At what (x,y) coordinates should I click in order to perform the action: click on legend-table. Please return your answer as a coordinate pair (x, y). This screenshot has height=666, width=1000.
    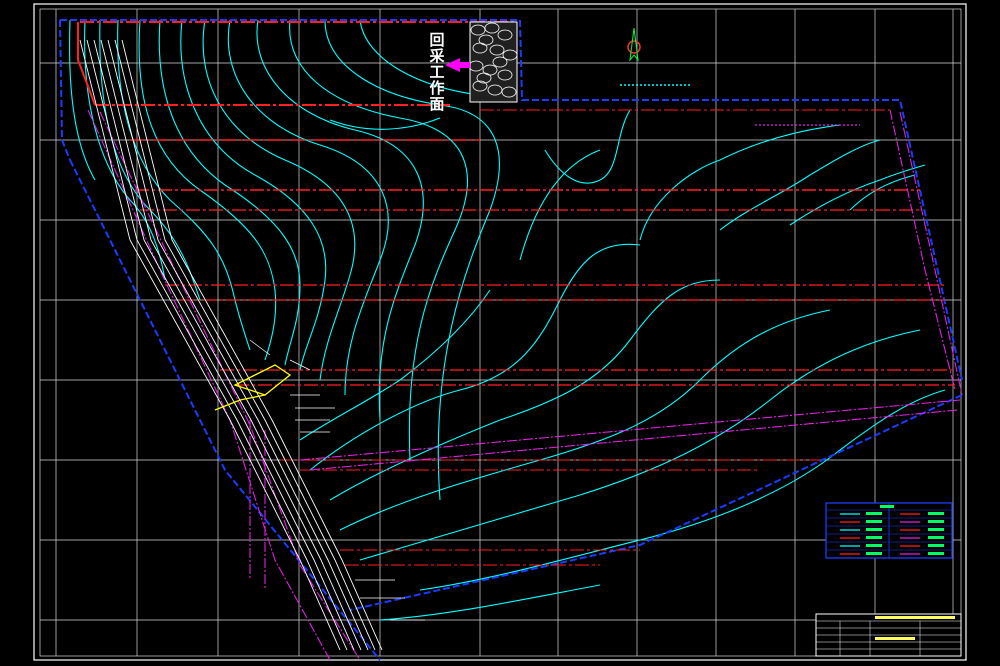
    Looking at the image, I should click on (889, 530).